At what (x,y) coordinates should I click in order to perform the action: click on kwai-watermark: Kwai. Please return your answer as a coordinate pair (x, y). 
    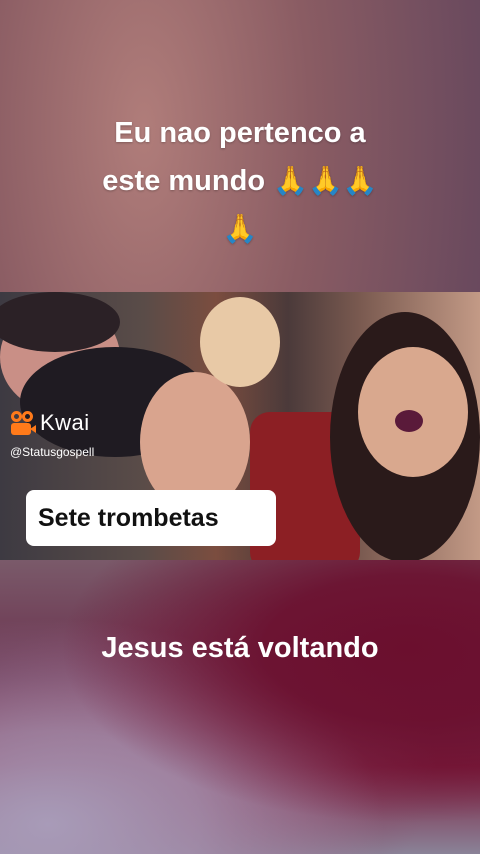
    Looking at the image, I should click on (50, 423).